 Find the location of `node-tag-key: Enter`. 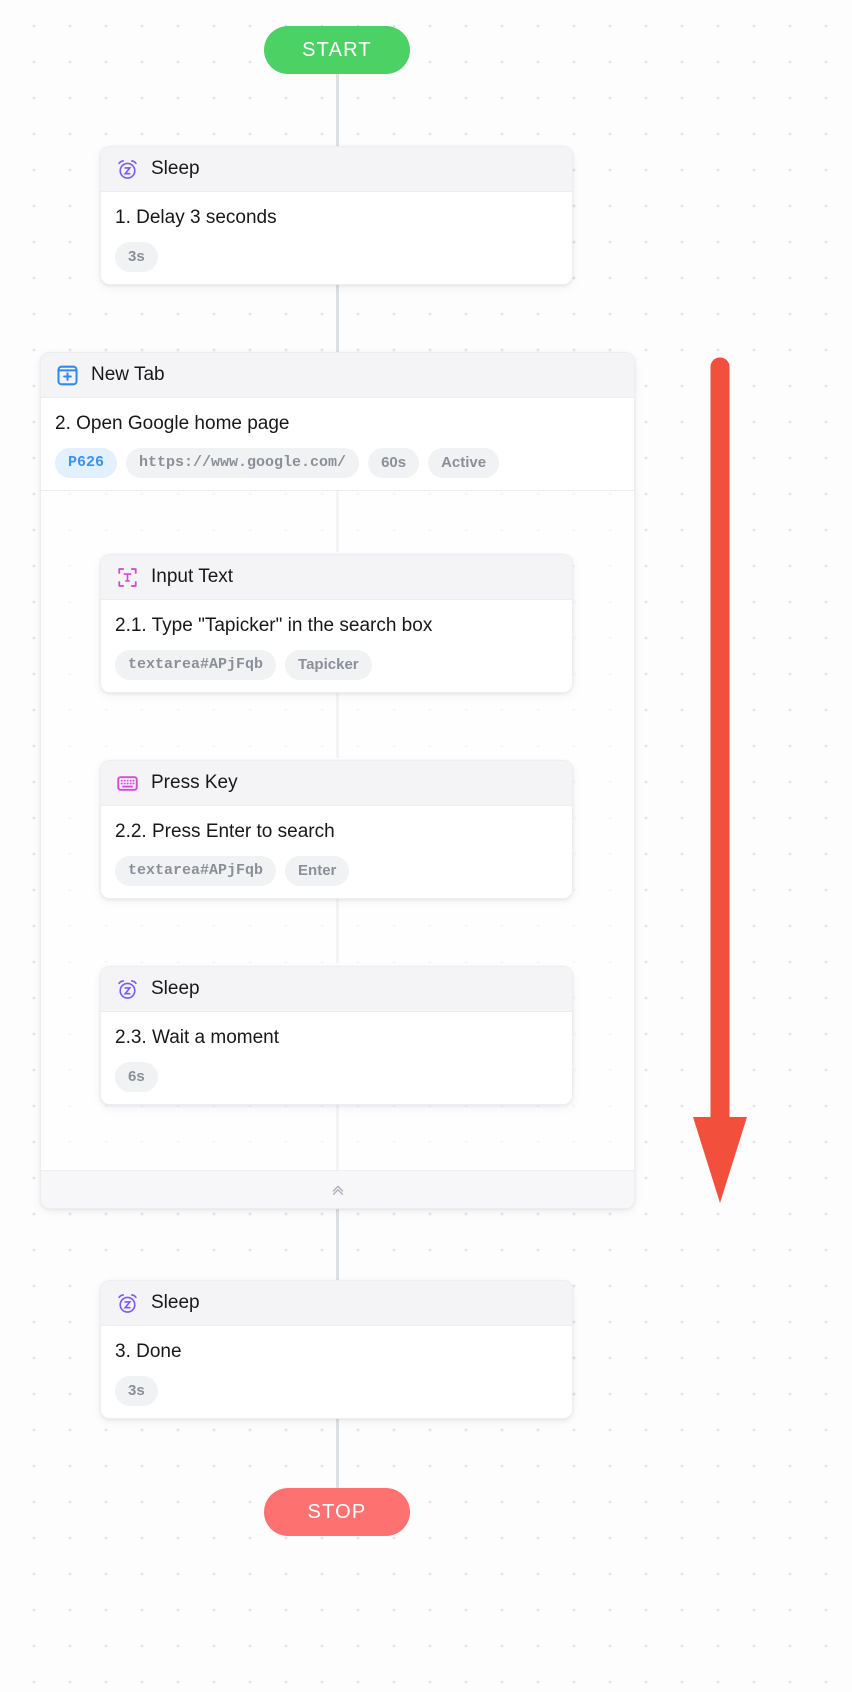

node-tag-key: Enter is located at coordinates (317, 870).